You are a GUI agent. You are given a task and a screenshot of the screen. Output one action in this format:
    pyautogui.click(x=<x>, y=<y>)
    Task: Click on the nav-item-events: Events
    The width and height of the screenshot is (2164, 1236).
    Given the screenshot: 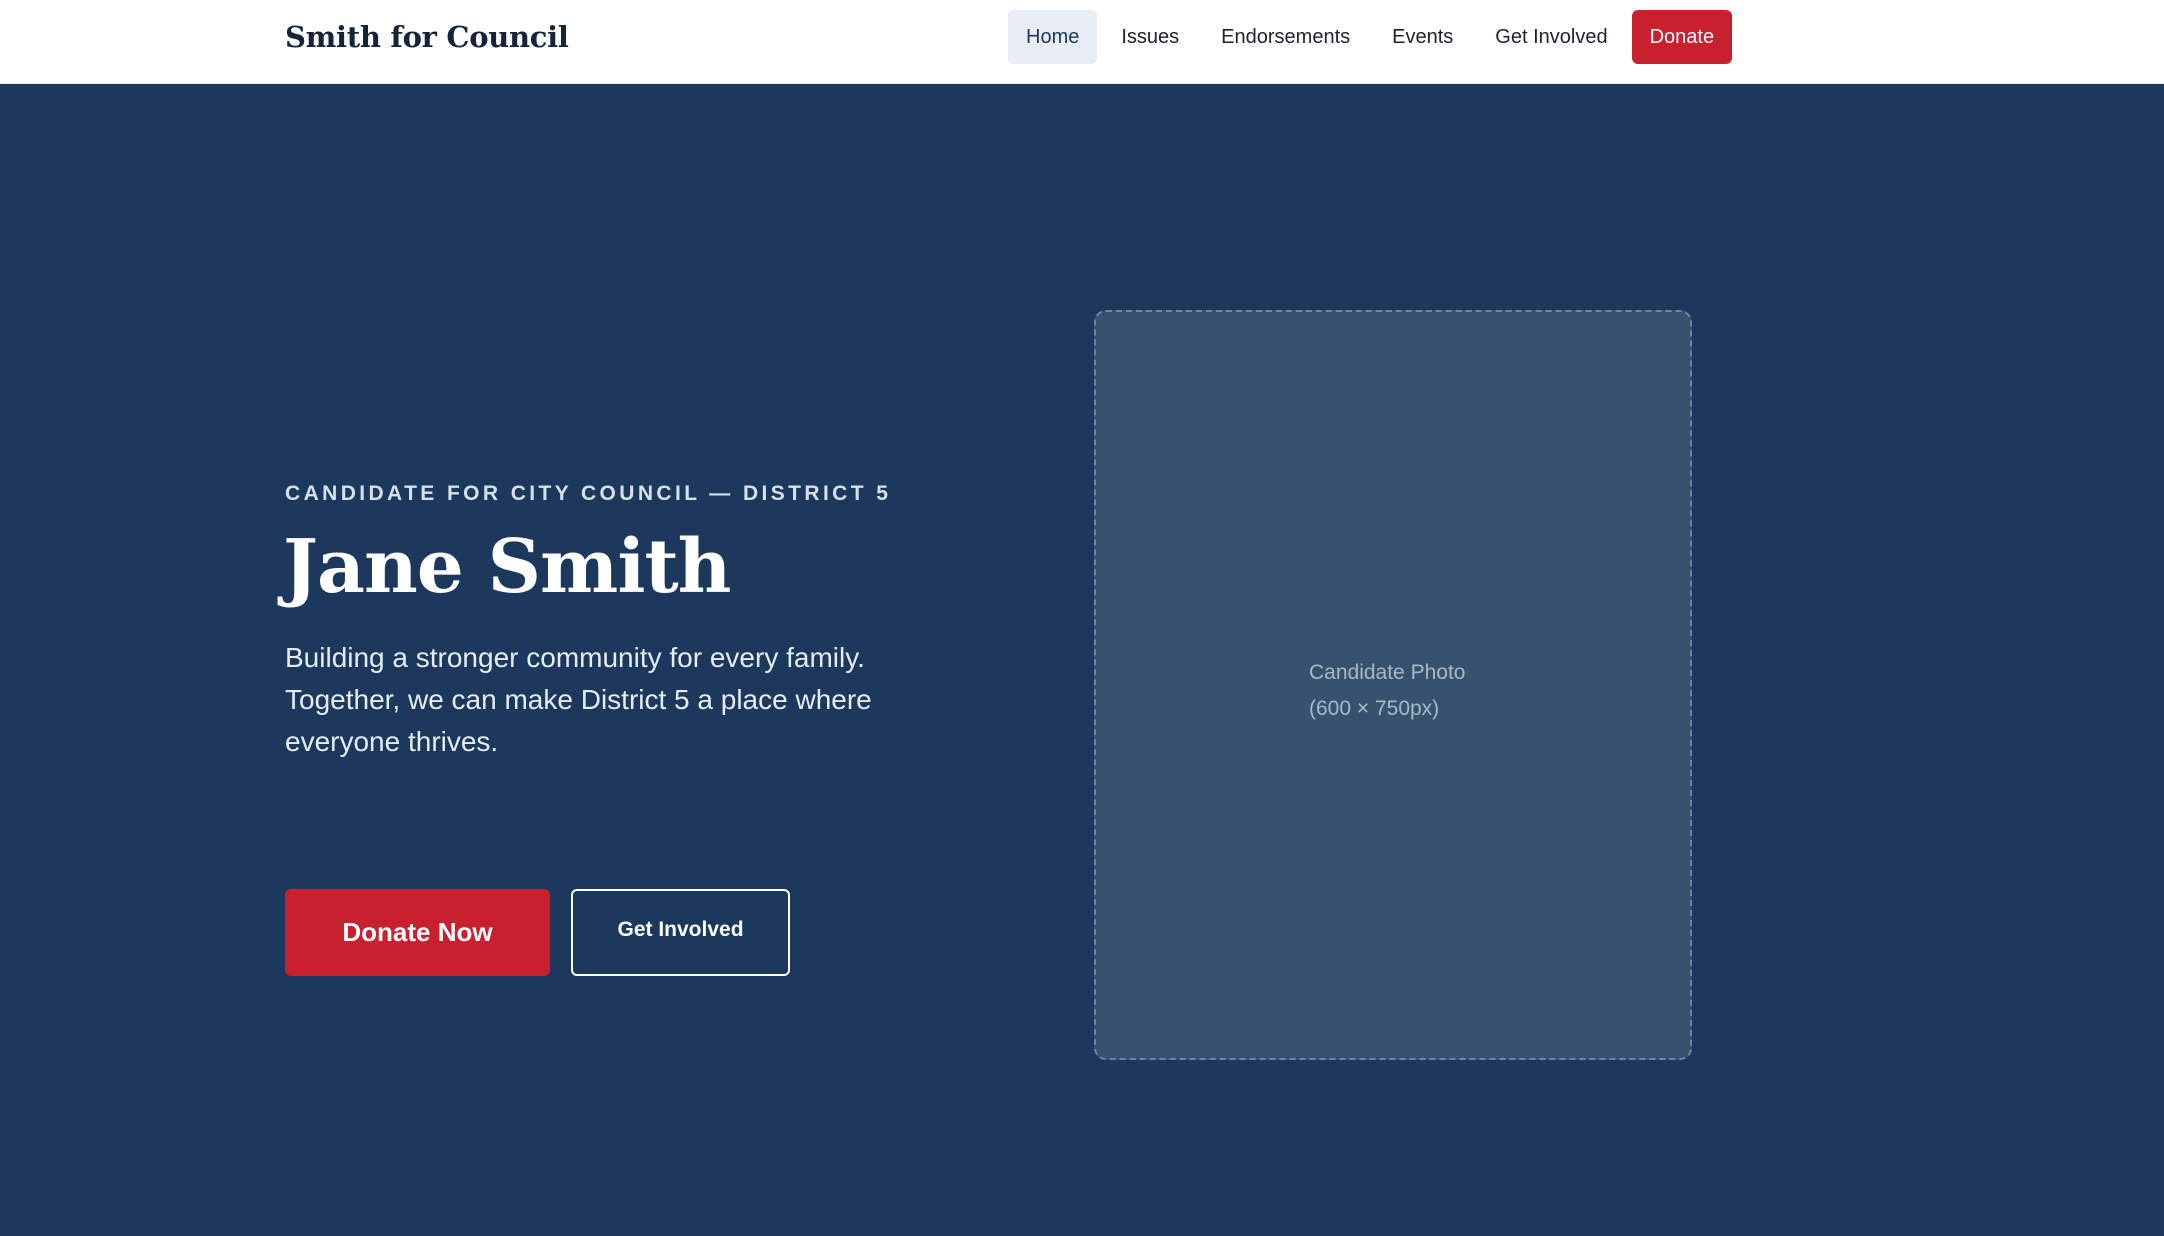 What is the action you would take?
    pyautogui.click(x=1422, y=37)
    